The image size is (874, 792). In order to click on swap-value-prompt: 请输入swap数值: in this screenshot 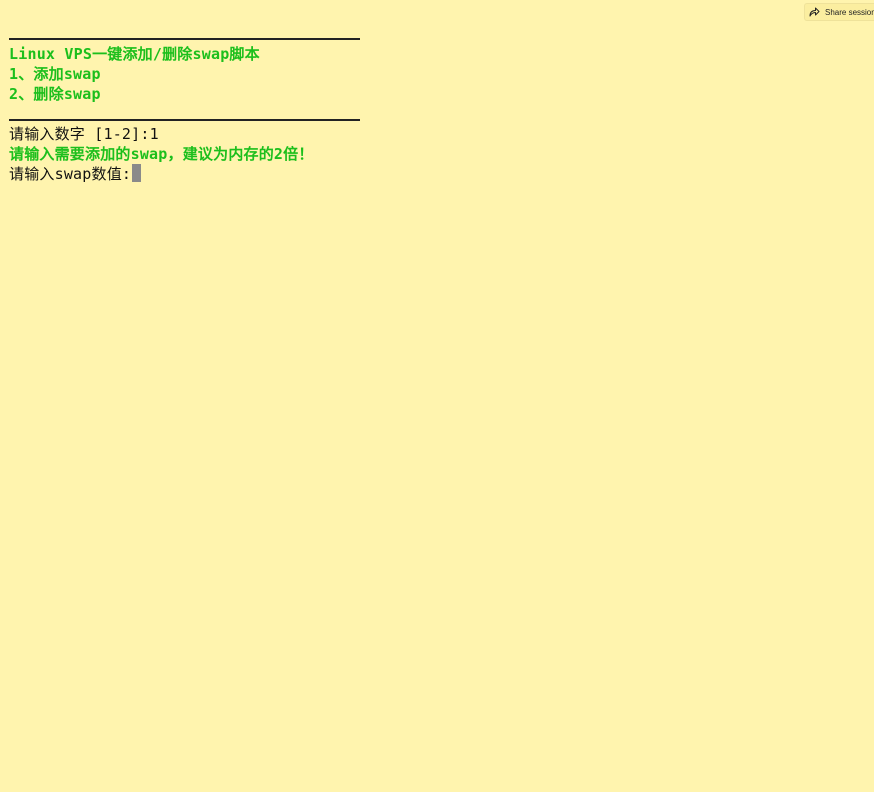, I will do `click(70, 174)`.